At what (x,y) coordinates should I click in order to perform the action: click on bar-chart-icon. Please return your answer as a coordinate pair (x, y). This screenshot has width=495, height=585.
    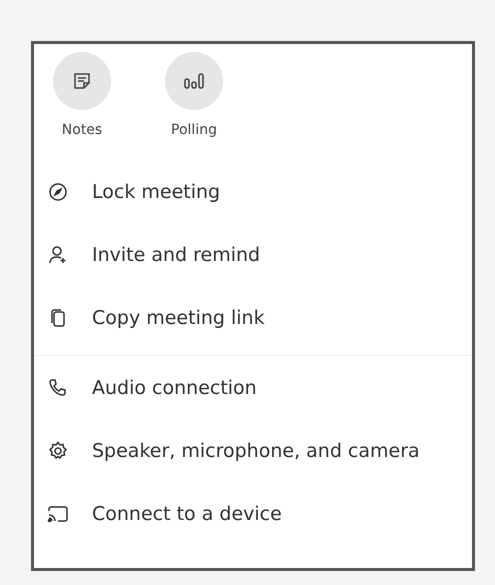
    Looking at the image, I should click on (194, 81).